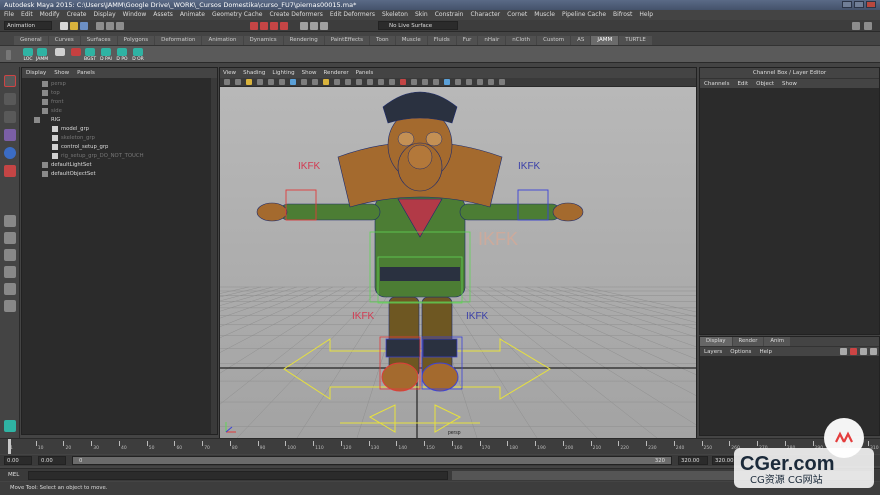 The width and height of the screenshot is (880, 495). Describe the element at coordinates (347, 40) in the screenshot. I see `shelf-tab-painteffects: PaintEffects` at that location.